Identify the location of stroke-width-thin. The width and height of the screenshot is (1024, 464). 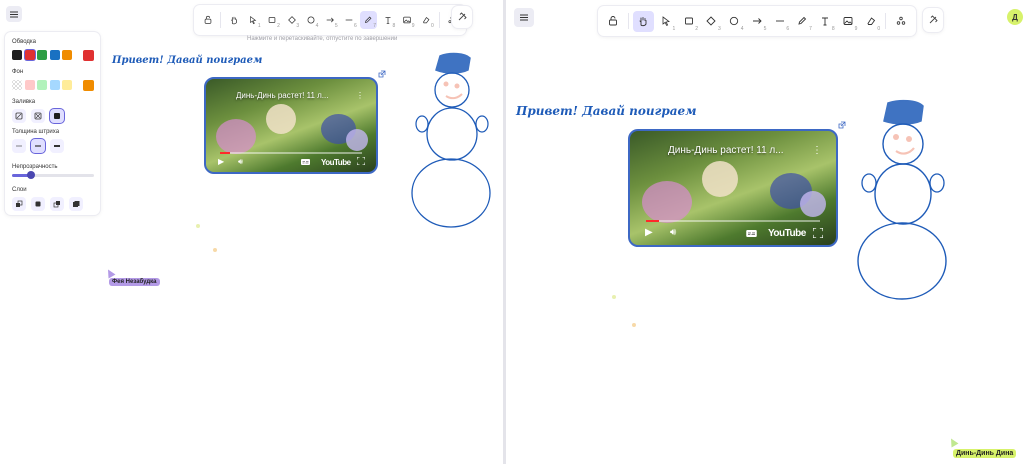
(19, 146).